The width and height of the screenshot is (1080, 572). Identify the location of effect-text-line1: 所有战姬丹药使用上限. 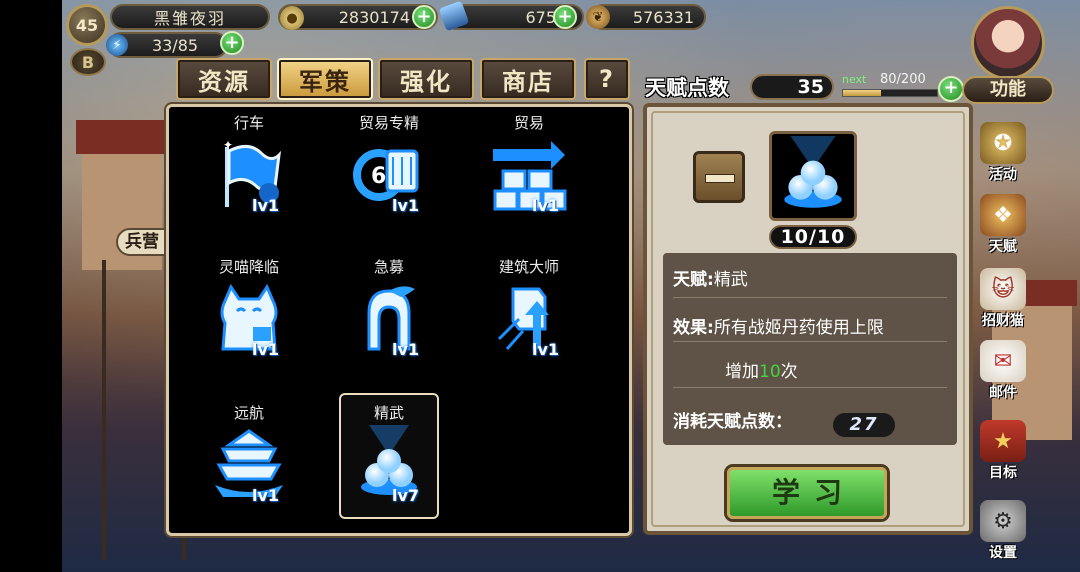
(798, 328).